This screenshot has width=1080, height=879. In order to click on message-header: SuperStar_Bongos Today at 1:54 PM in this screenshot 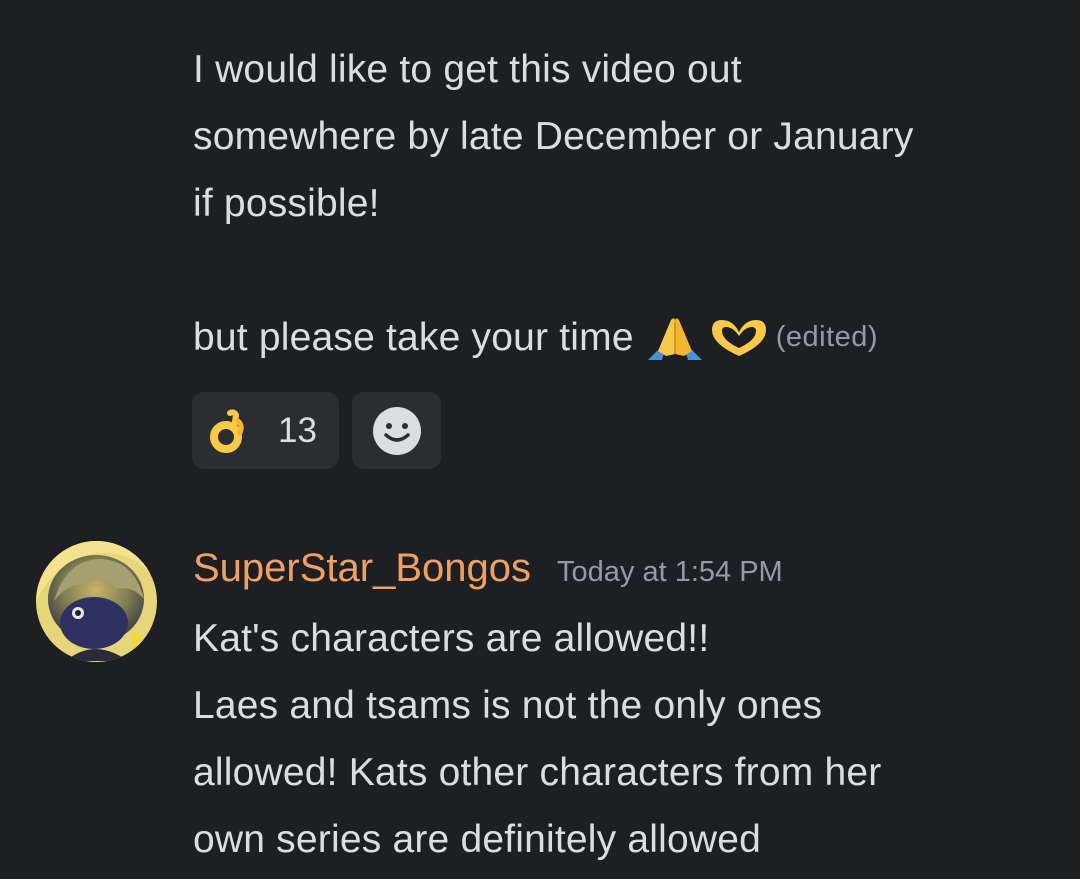, I will do `click(488, 576)`.